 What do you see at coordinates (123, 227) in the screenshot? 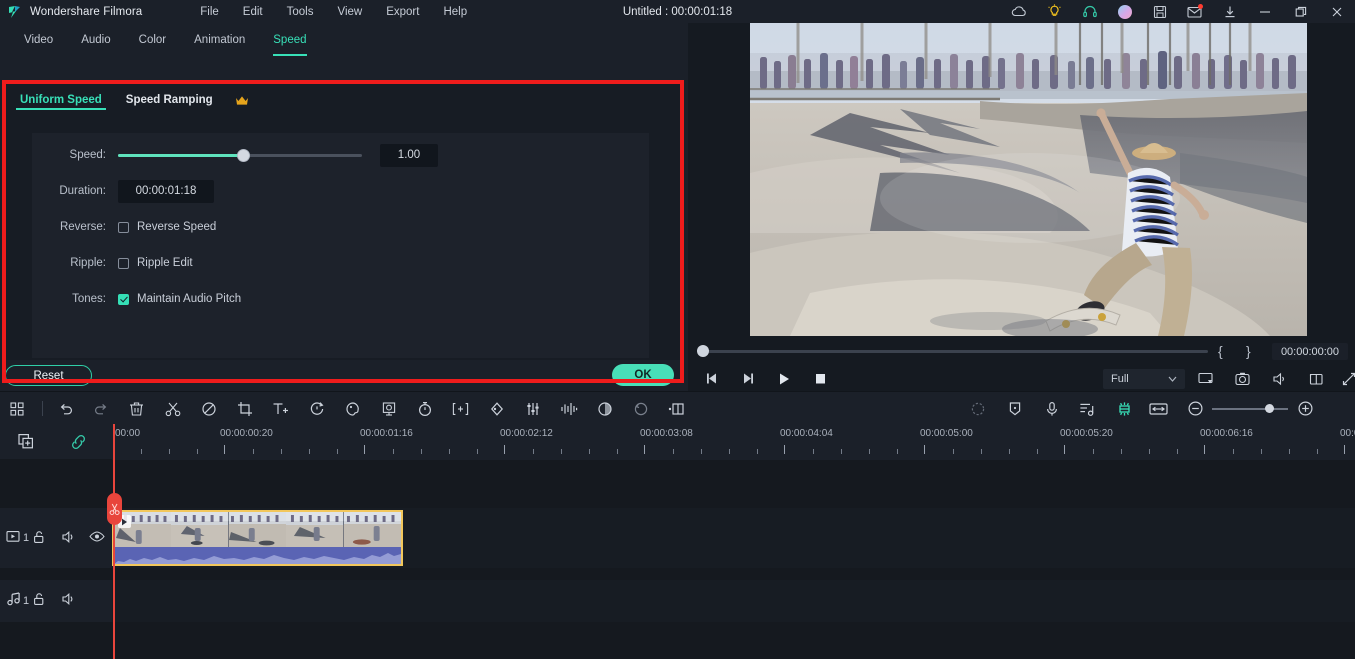
I see `reverse-speed-checkbox` at bounding box center [123, 227].